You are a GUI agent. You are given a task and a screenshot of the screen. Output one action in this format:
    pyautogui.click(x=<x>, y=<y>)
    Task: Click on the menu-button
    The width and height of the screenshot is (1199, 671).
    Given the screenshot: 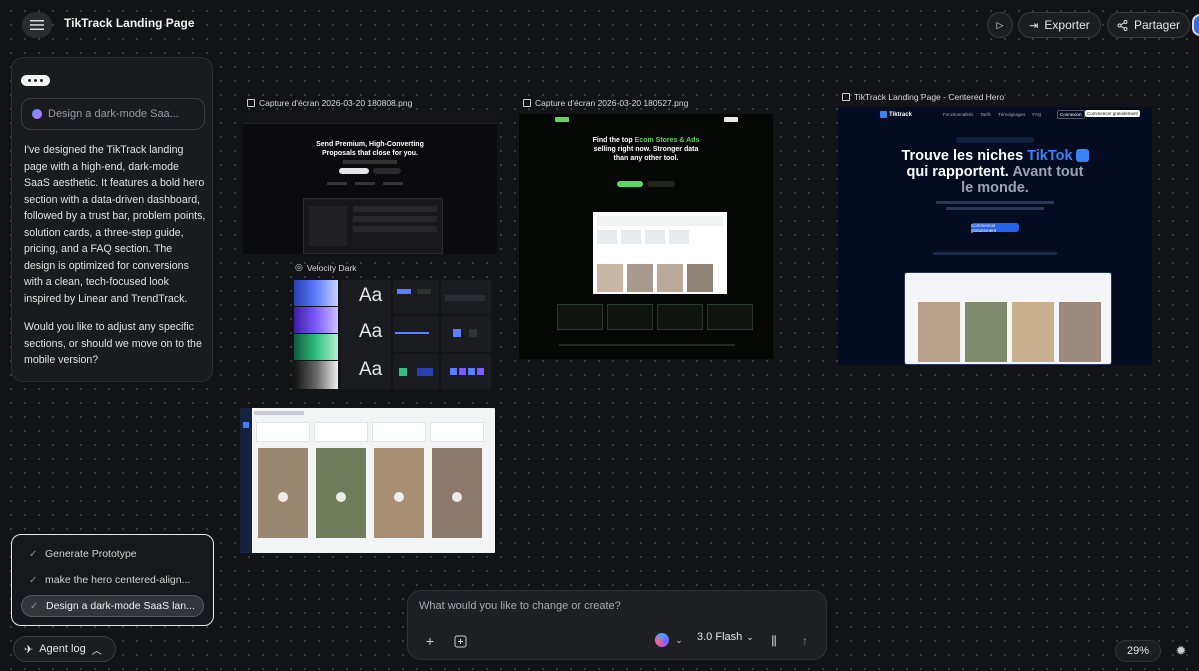 What is the action you would take?
    pyautogui.click(x=37, y=25)
    